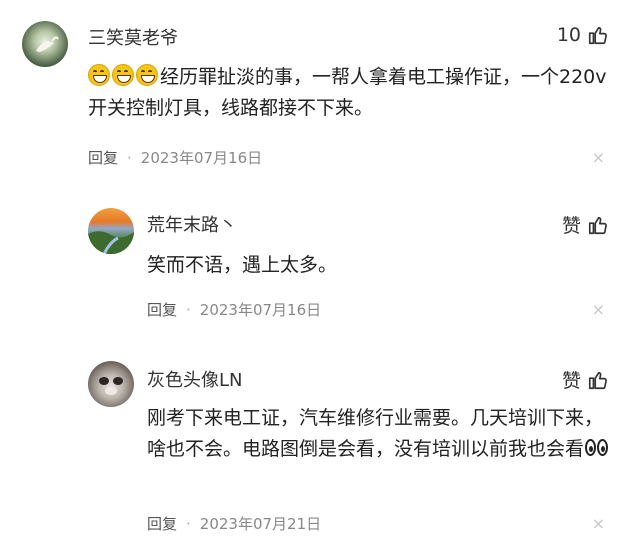 Image resolution: width=633 pixels, height=552 pixels. I want to click on avatar-image, so click(111, 386).